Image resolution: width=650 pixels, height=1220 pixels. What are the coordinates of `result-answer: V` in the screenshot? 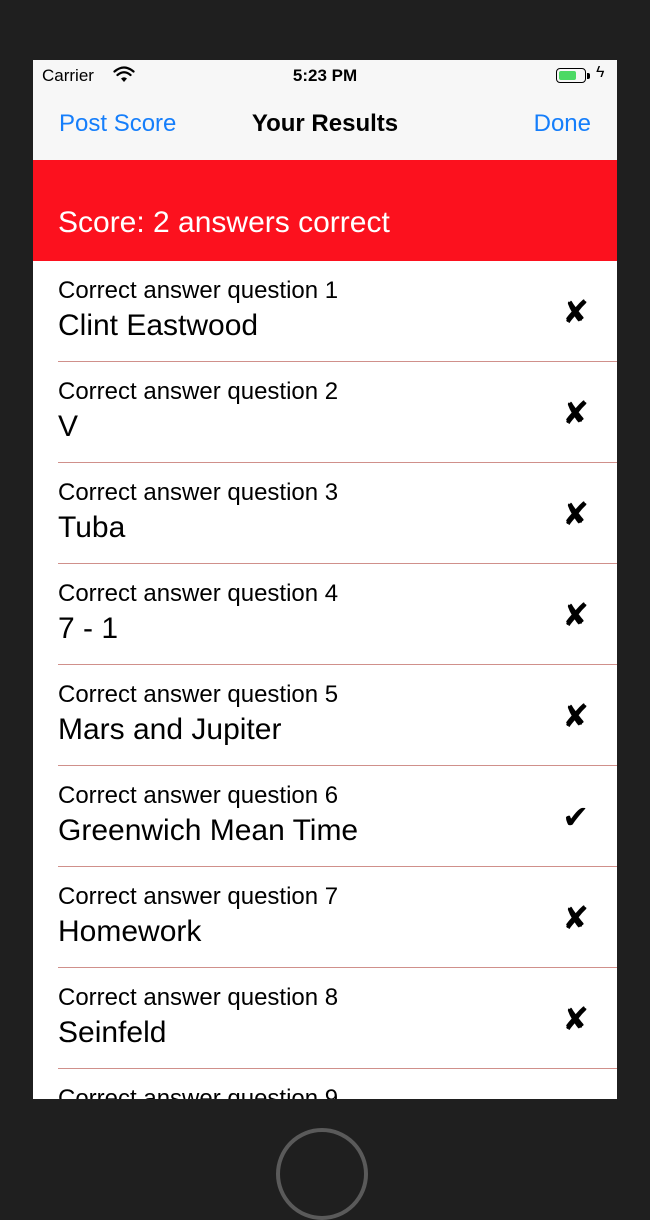 It's located at (68, 426).